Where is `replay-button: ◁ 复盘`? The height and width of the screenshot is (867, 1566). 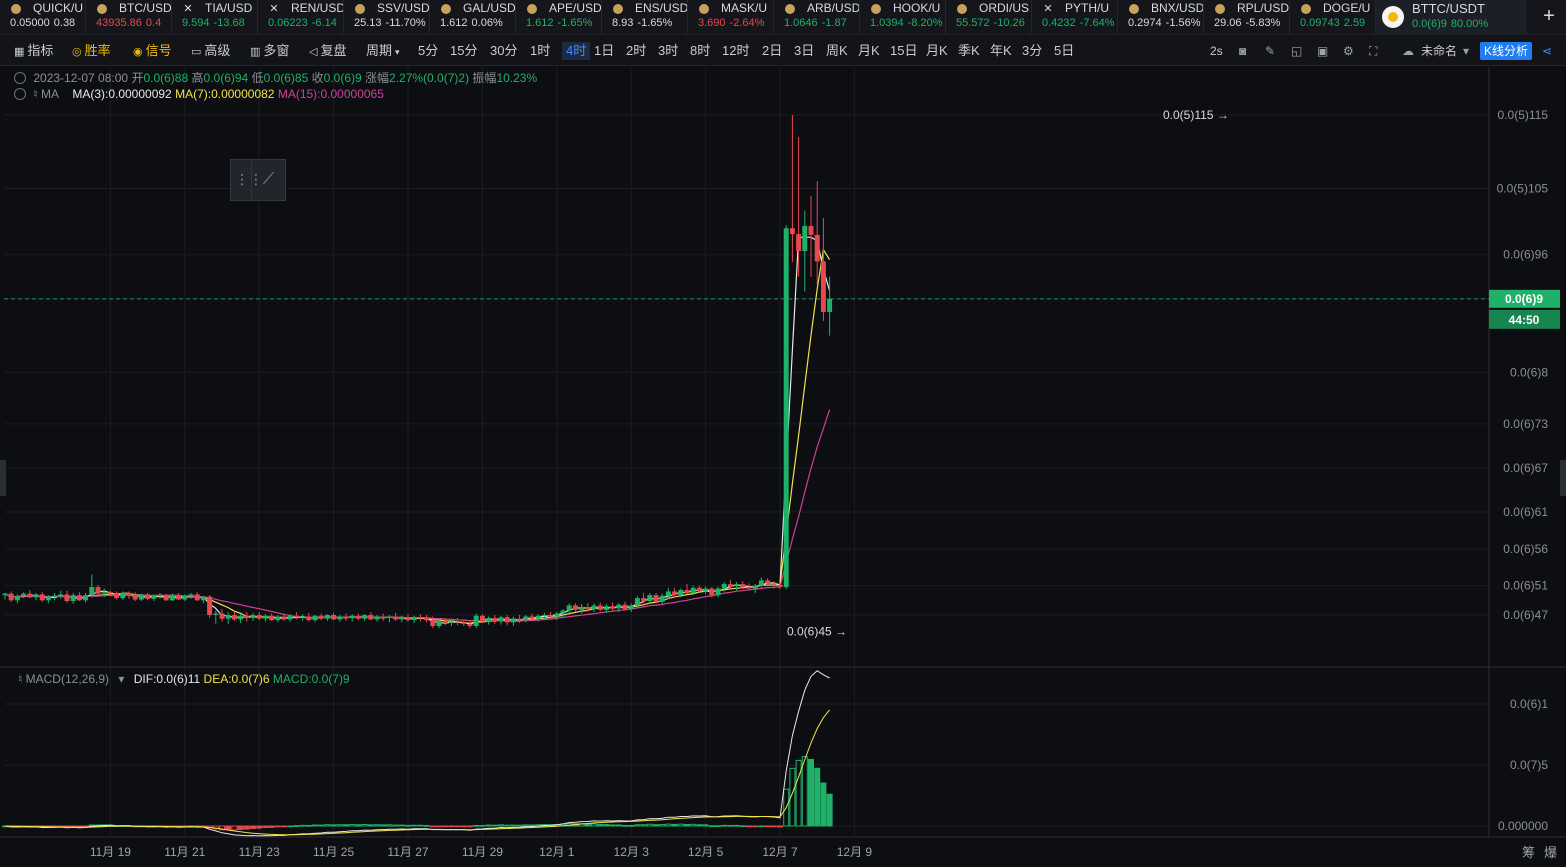 replay-button: ◁ 复盘 is located at coordinates (327, 51).